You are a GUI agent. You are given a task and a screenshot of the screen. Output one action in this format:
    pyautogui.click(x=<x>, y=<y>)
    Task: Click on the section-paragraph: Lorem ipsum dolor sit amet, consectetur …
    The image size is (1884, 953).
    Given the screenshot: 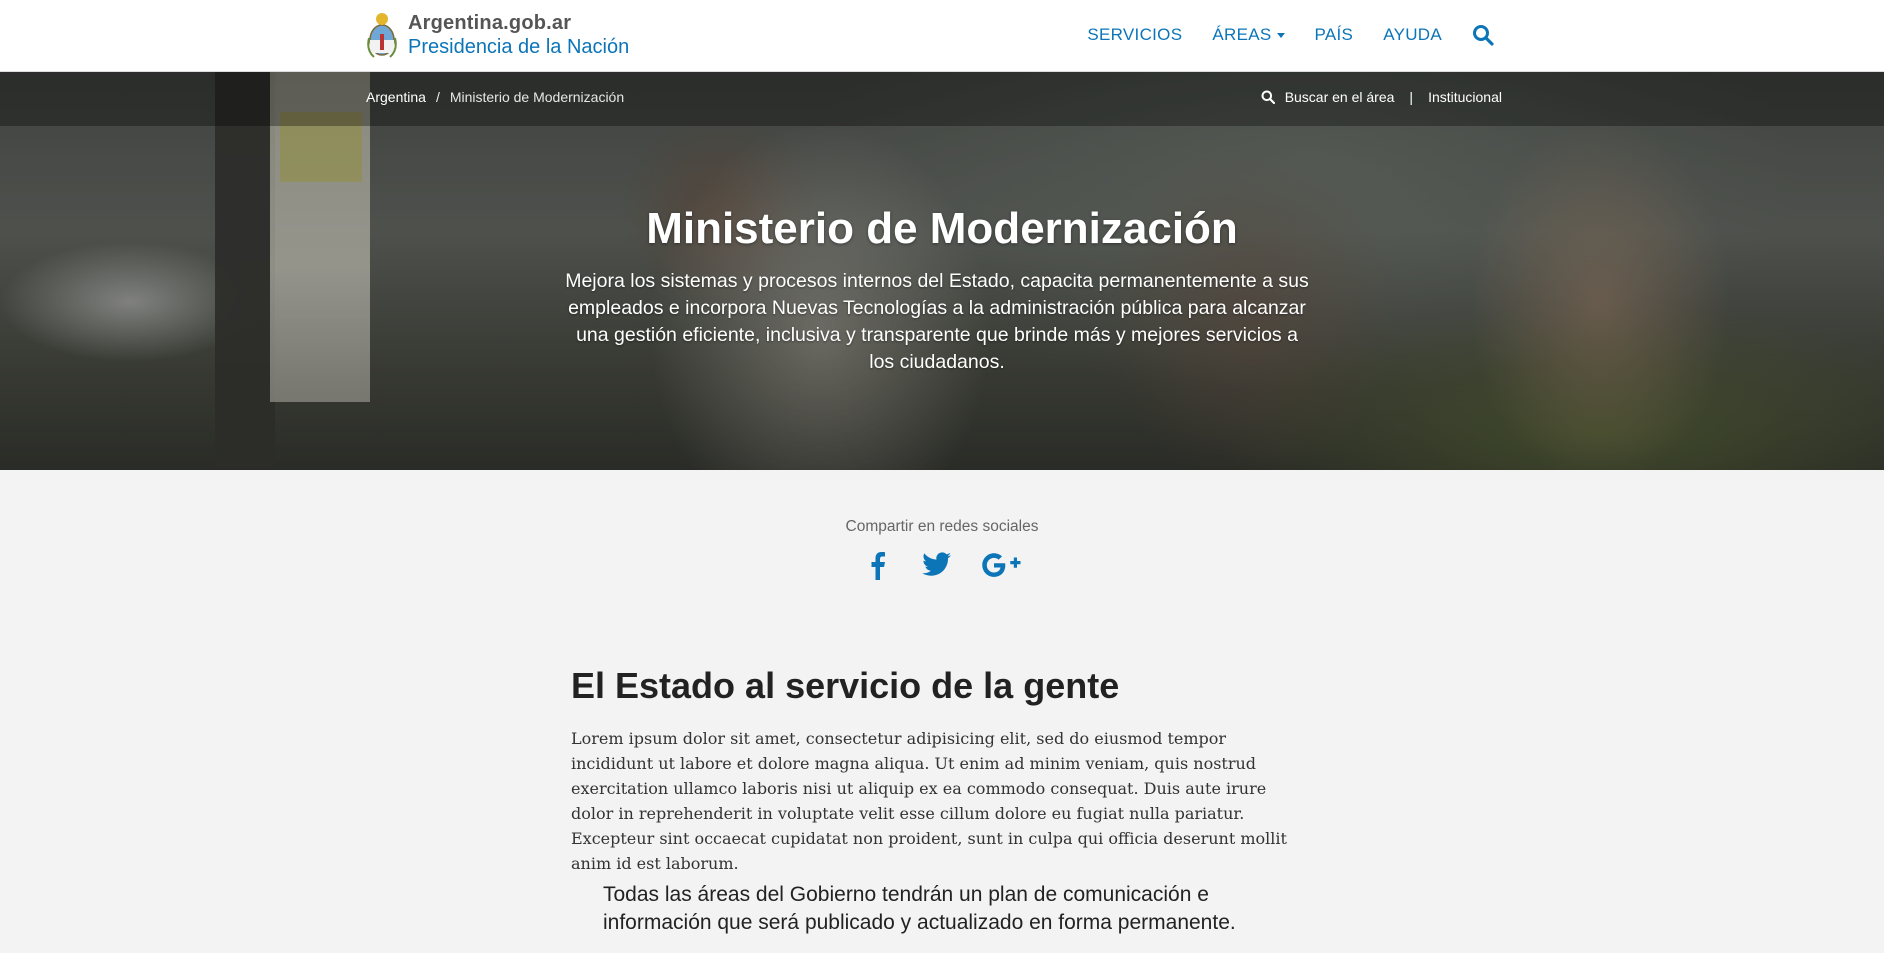 What is the action you would take?
    pyautogui.click(x=929, y=801)
    